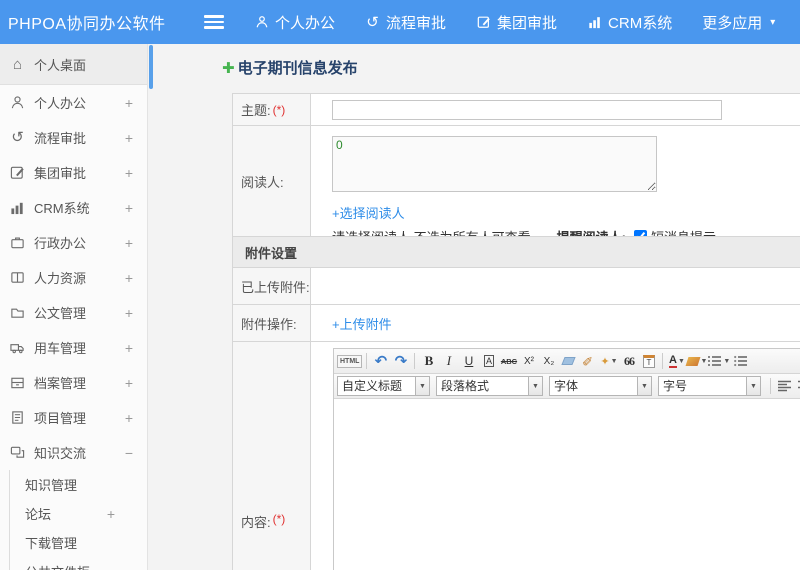  What do you see at coordinates (416, 23) in the screenshot?
I see `top-nav-label: 流程审批` at bounding box center [416, 23].